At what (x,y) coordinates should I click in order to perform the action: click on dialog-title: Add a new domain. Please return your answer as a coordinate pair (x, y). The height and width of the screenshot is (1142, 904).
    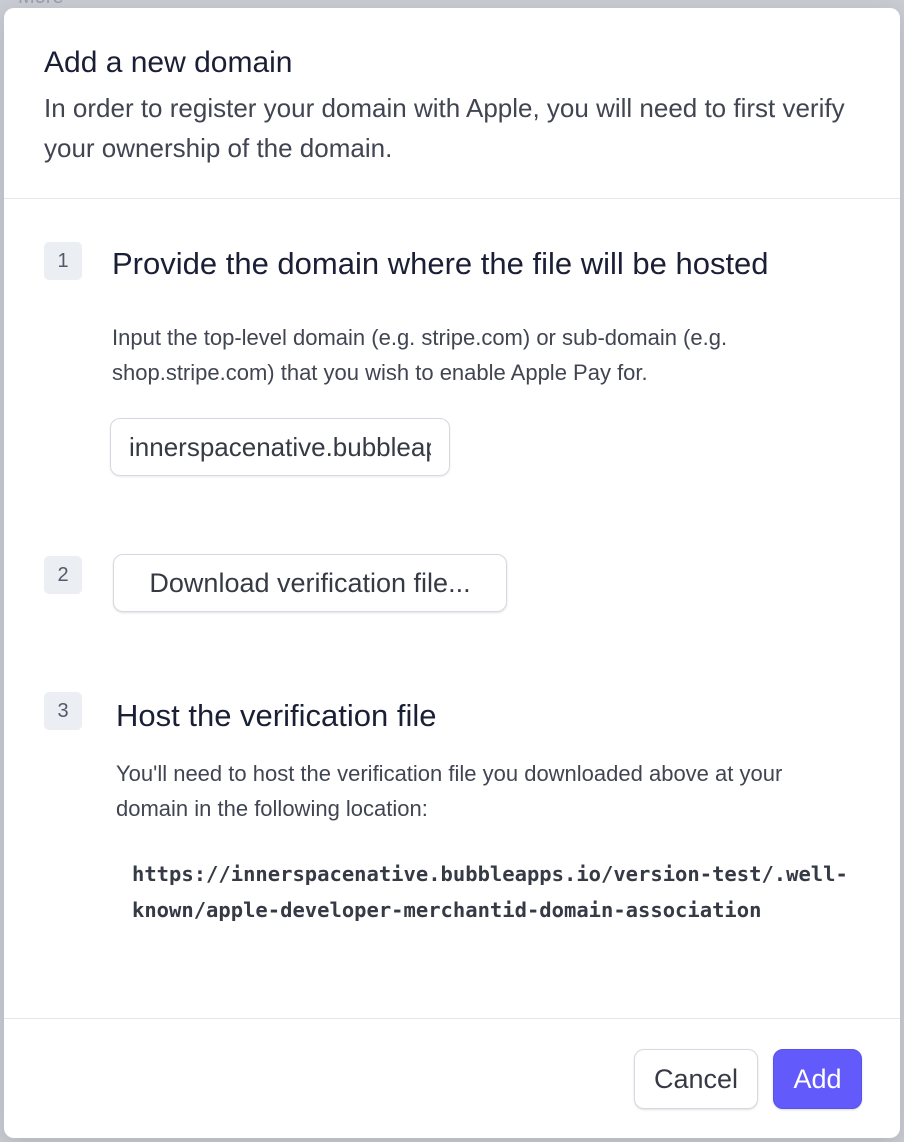
    Looking at the image, I should click on (168, 62).